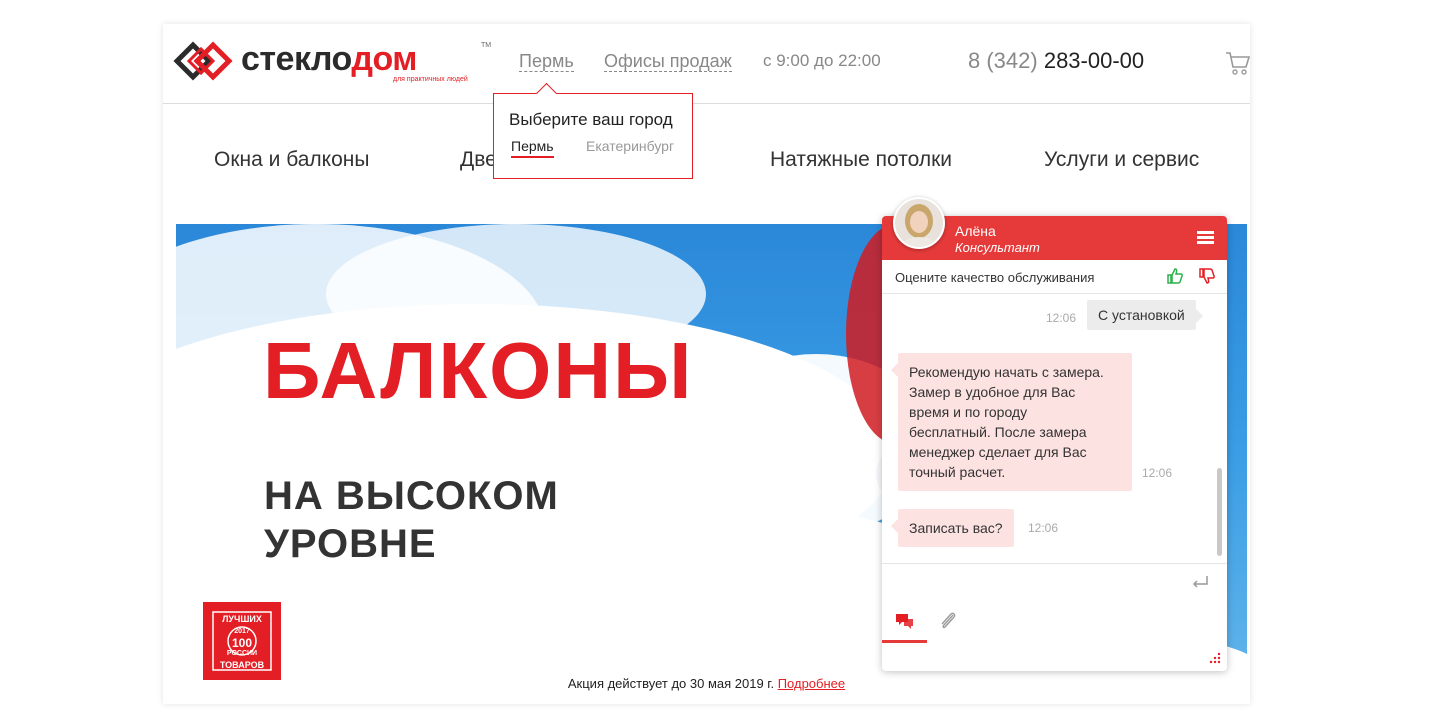 The height and width of the screenshot is (720, 1440). What do you see at coordinates (668, 61) in the screenshot?
I see `sales-offices-link: Офисы продаж` at bounding box center [668, 61].